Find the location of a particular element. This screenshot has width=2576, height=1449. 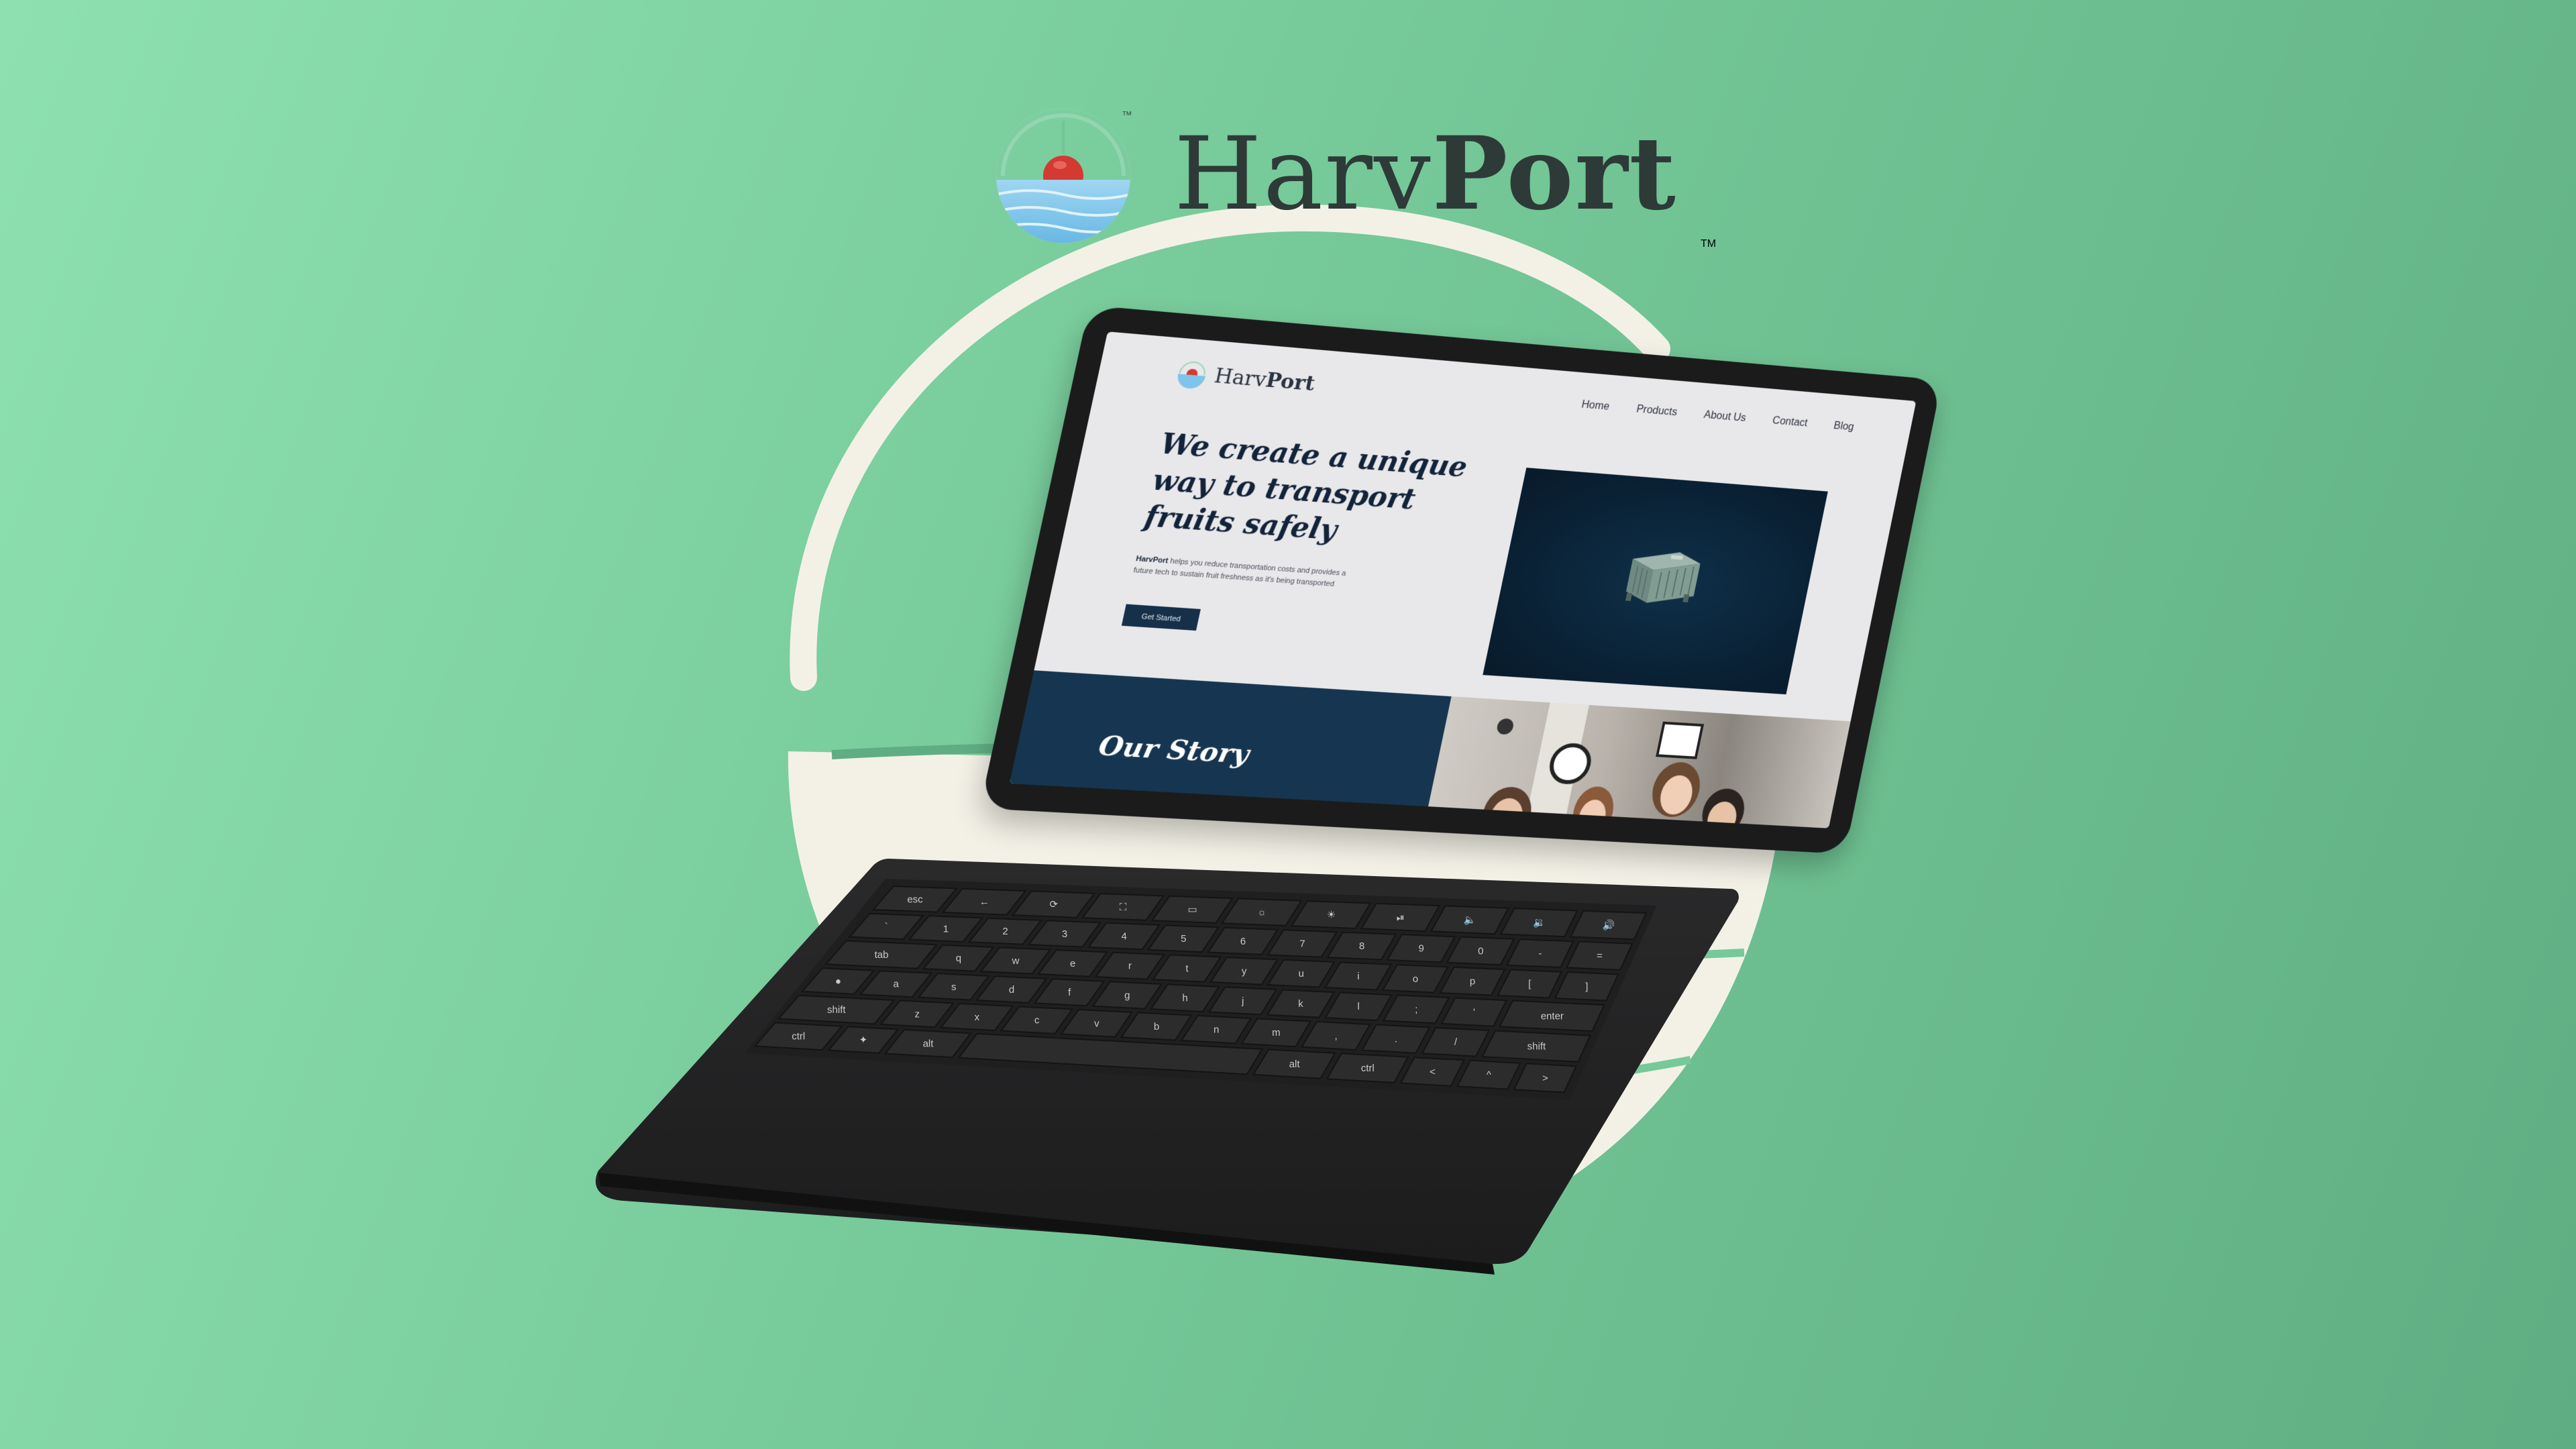

fruit-crate-icon is located at coordinates (1663, 577).